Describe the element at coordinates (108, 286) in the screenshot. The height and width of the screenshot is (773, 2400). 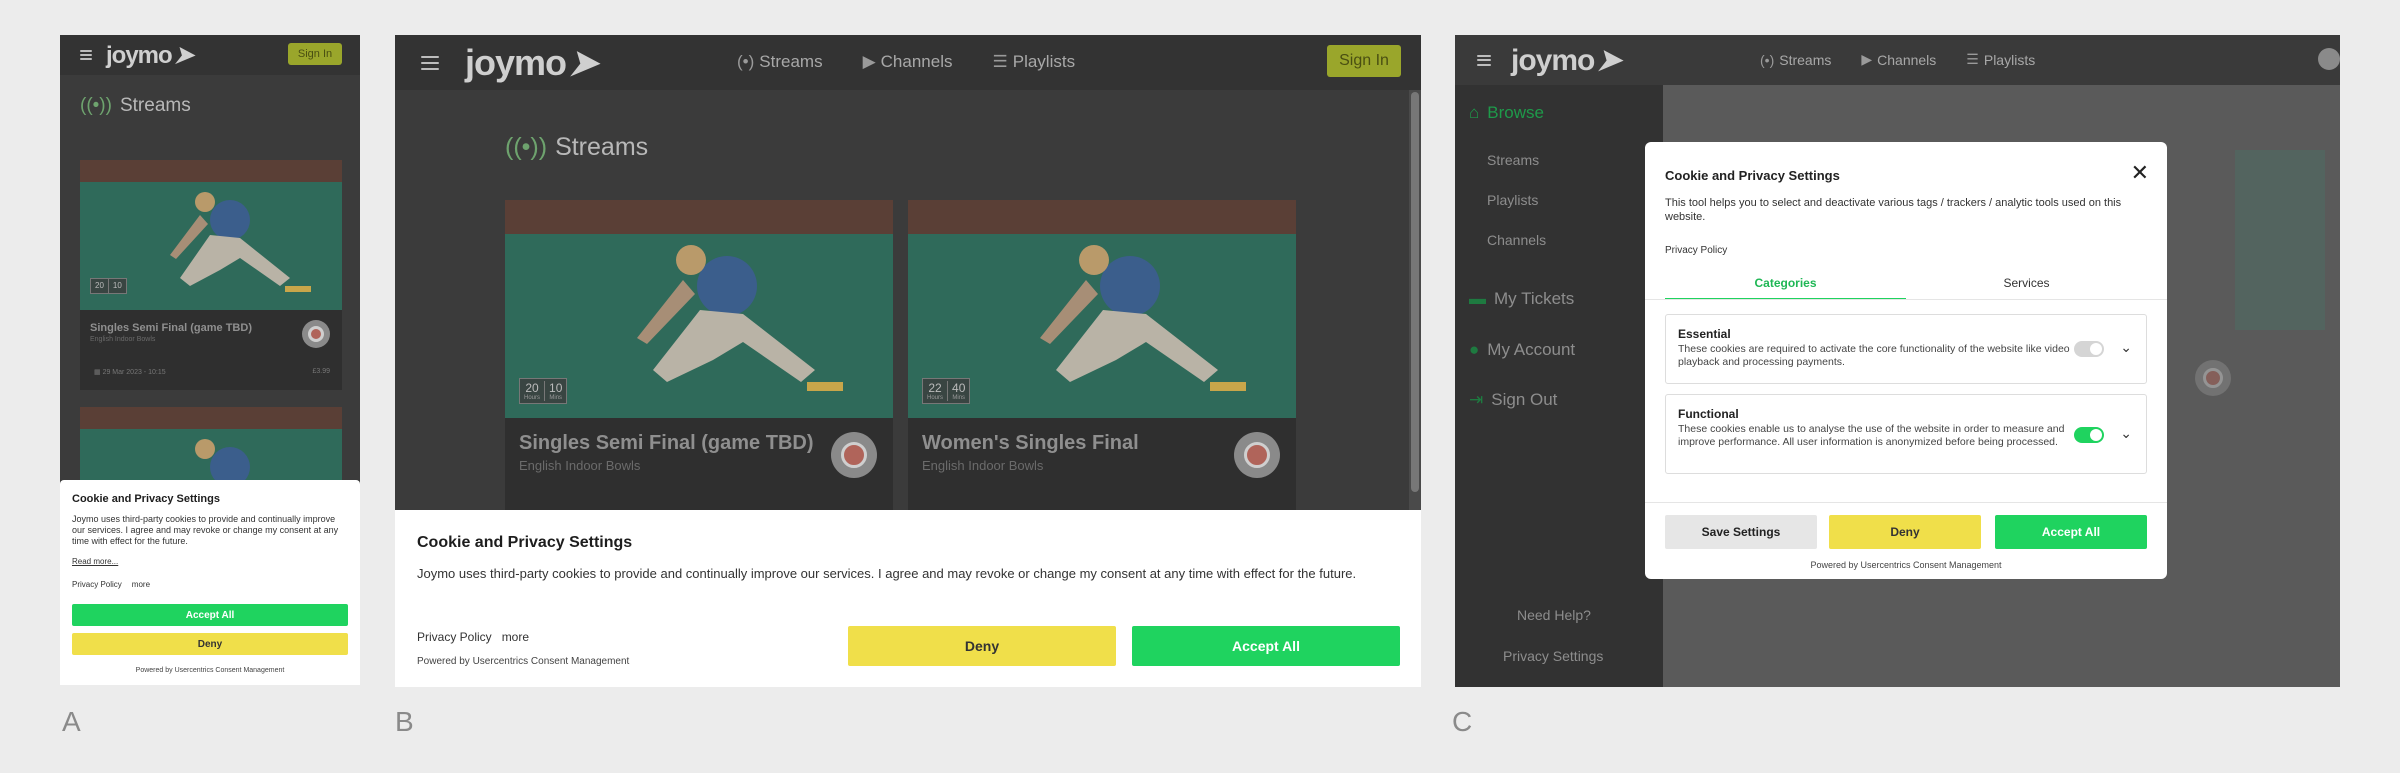
I see `countdown: 20 10` at that location.